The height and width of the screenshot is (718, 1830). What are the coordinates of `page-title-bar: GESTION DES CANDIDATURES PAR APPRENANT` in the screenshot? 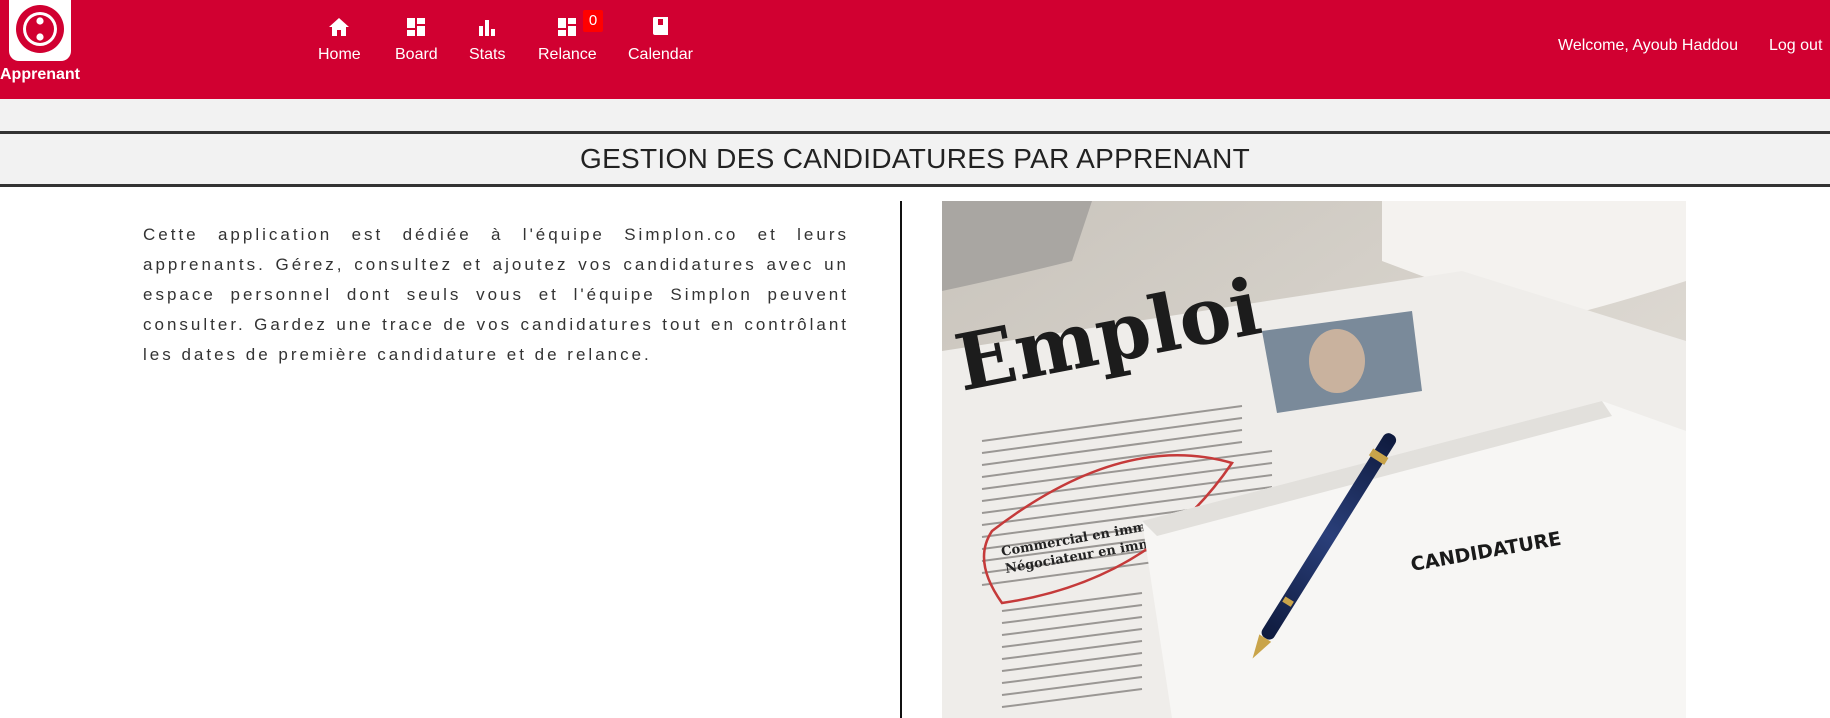 It's located at (915, 159).